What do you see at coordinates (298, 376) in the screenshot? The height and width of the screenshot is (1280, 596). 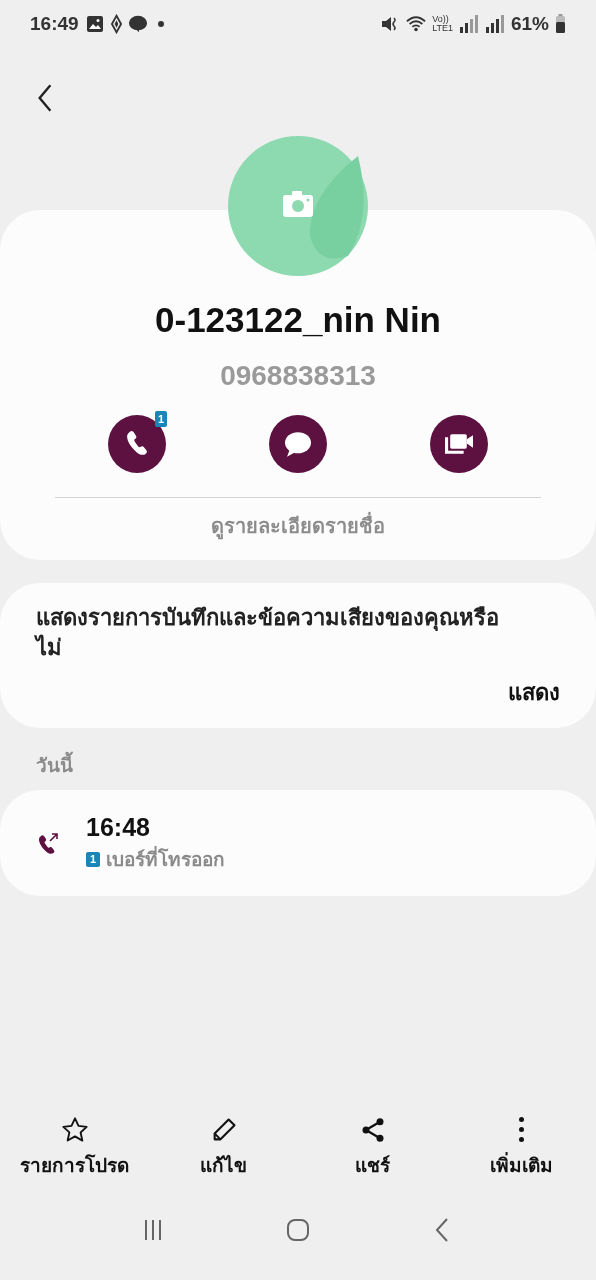 I see `phone-number: 0968838313` at bounding box center [298, 376].